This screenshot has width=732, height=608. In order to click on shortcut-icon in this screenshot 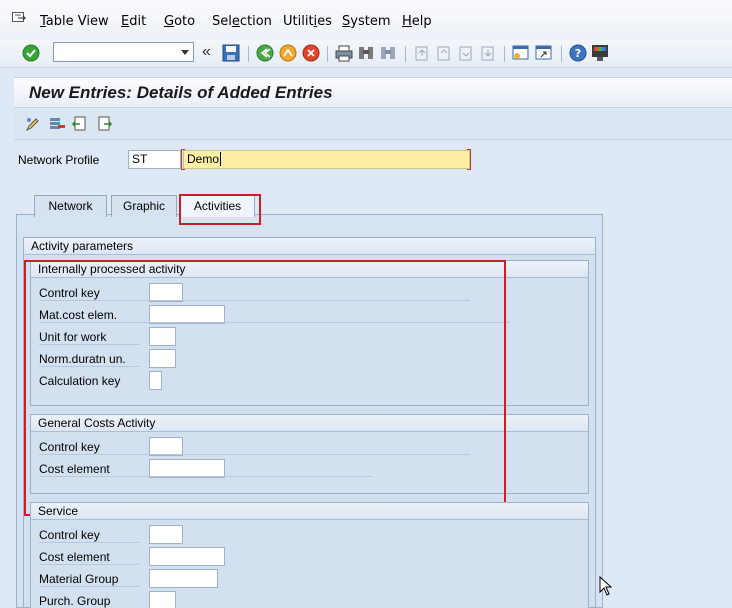, I will do `click(544, 53)`.